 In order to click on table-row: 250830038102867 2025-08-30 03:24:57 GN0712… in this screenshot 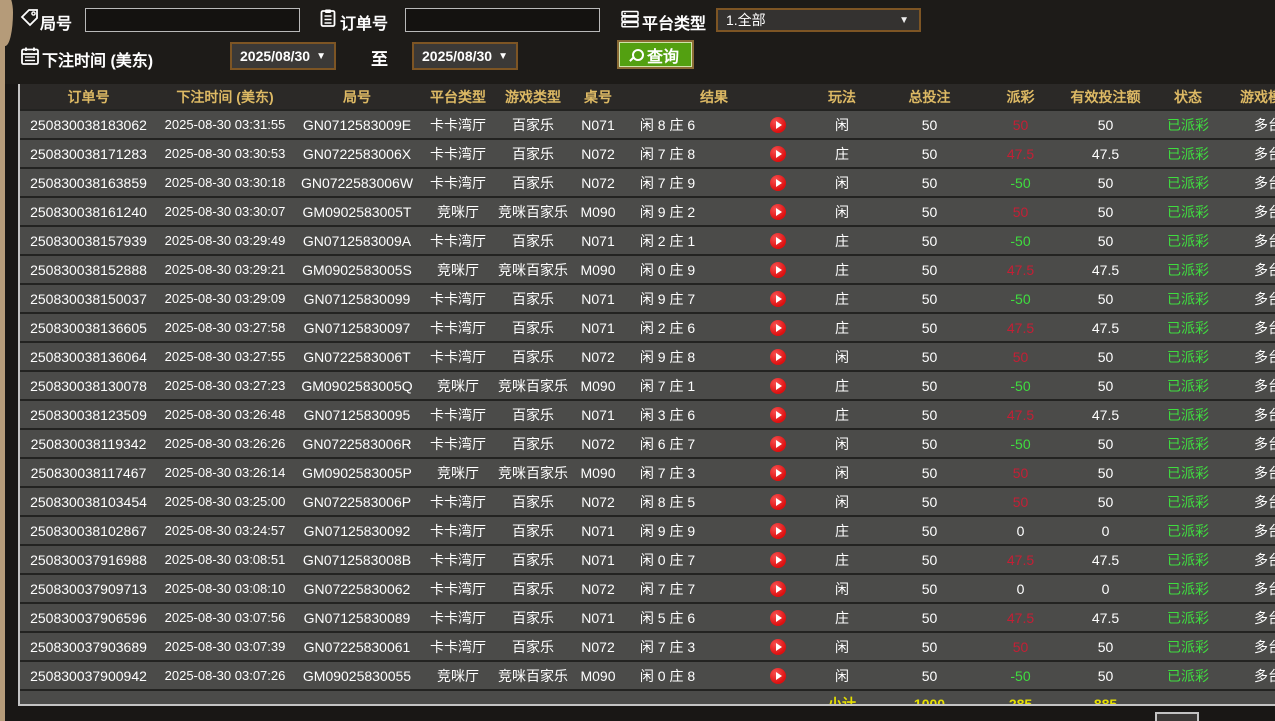, I will do `click(647, 530)`.